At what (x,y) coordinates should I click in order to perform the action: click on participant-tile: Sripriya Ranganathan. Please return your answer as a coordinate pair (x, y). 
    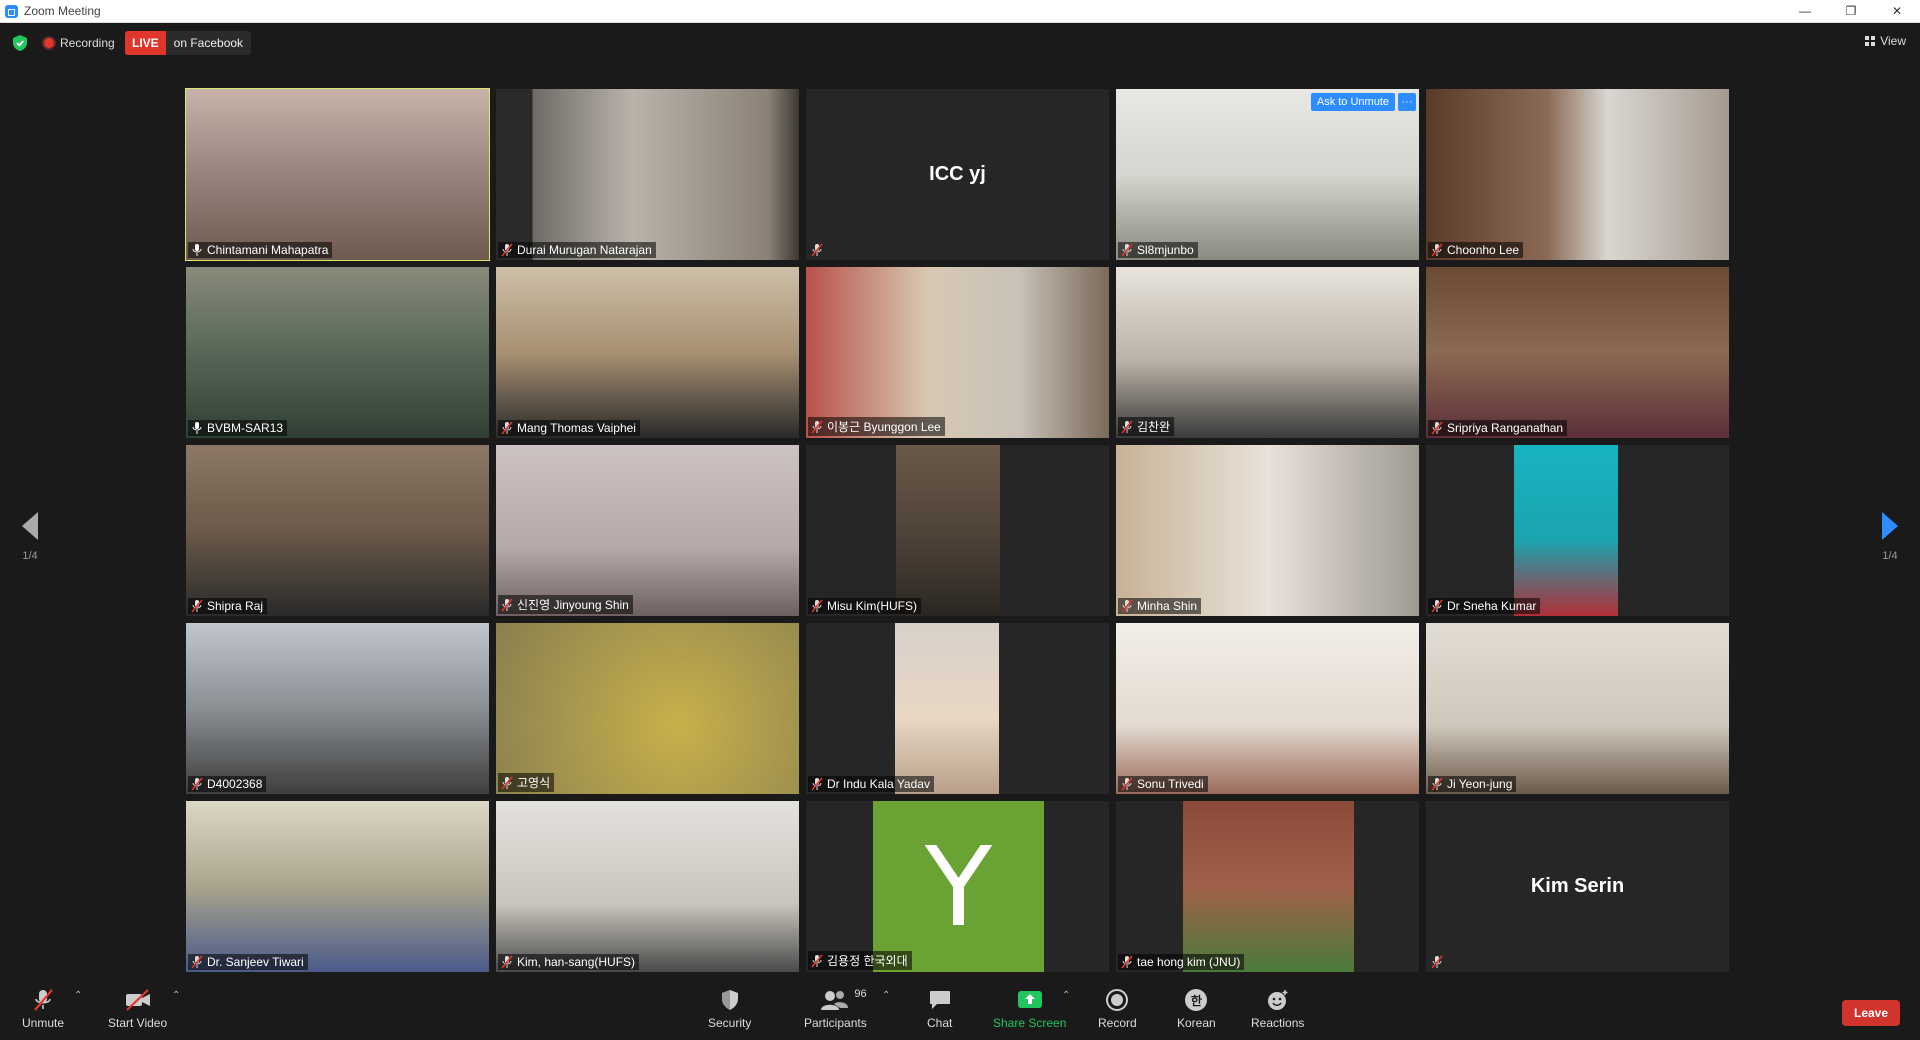
    Looking at the image, I should click on (1577, 352).